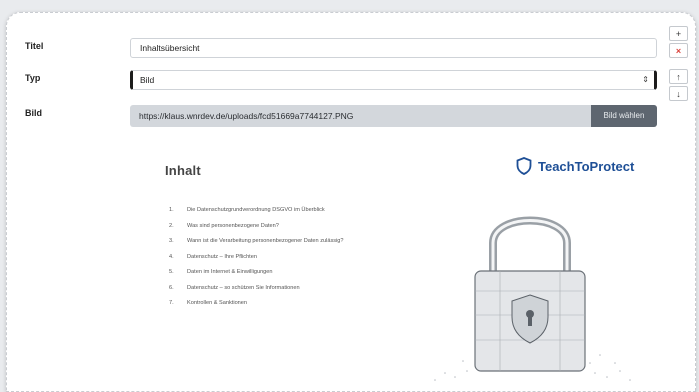  Describe the element at coordinates (33, 78) in the screenshot. I see `typ-label: Typ` at that location.